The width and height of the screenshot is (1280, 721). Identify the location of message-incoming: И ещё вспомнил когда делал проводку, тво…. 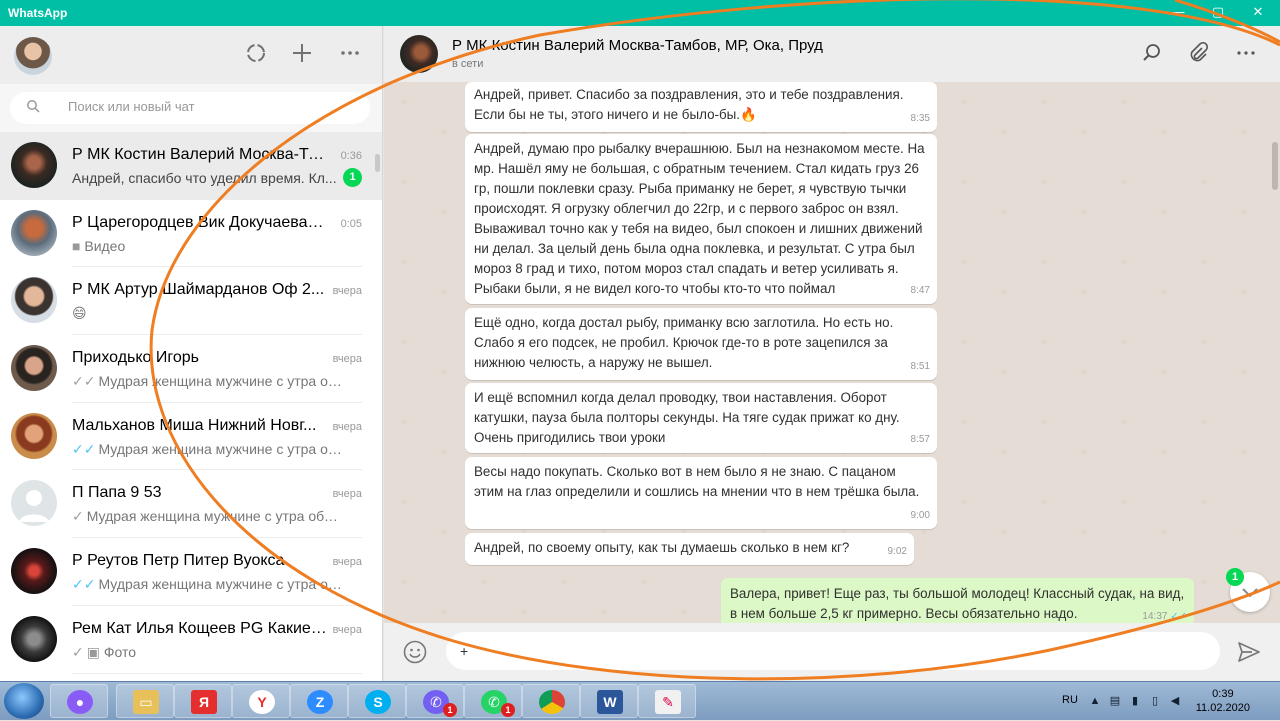
(701, 418).